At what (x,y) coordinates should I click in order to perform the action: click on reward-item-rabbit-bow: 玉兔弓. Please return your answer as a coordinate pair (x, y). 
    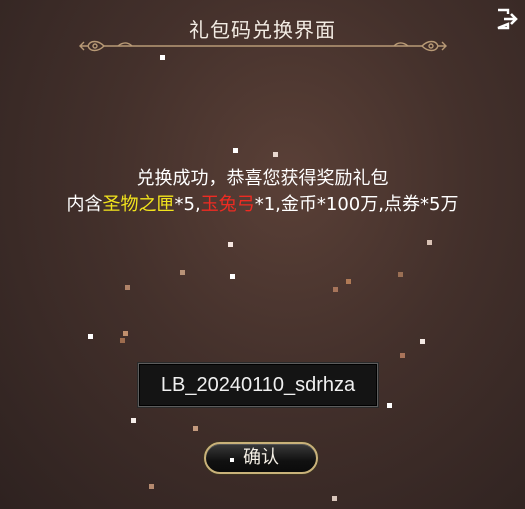
    Looking at the image, I should click on (227, 204).